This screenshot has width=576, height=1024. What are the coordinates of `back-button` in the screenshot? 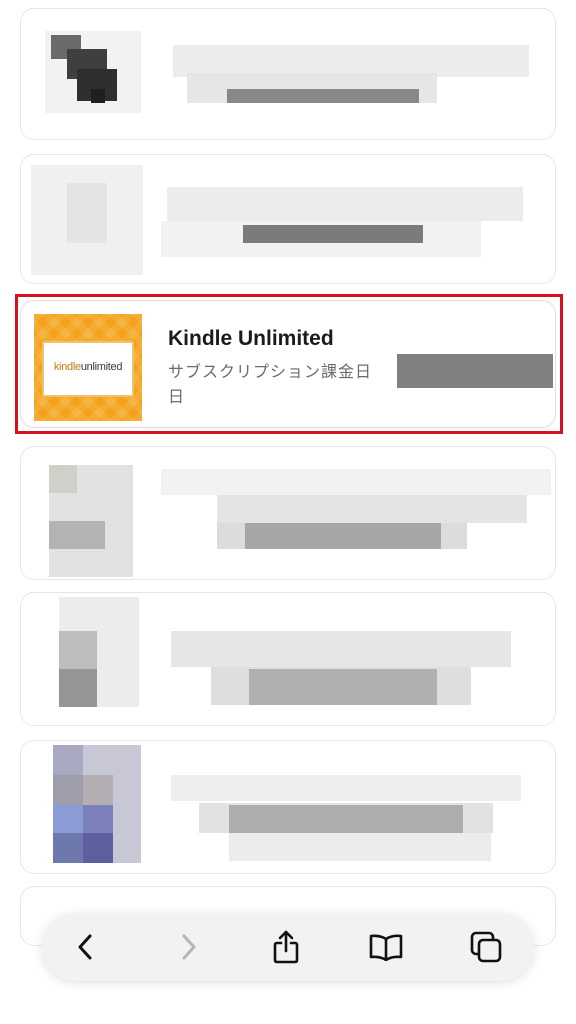 It's located at (86, 947).